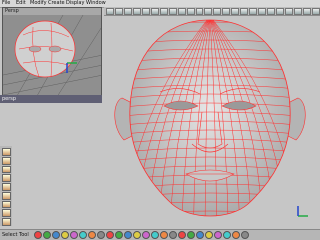 This screenshot has height=240, width=320. I want to click on menu-window: Window, so click(96, 3).